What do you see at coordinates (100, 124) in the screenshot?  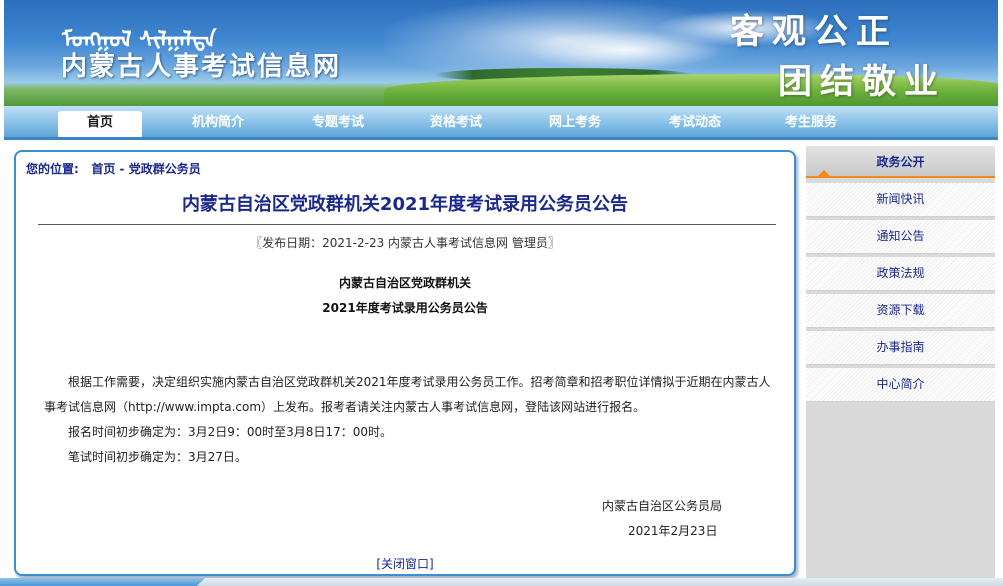 I see `nav-home: 首页` at bounding box center [100, 124].